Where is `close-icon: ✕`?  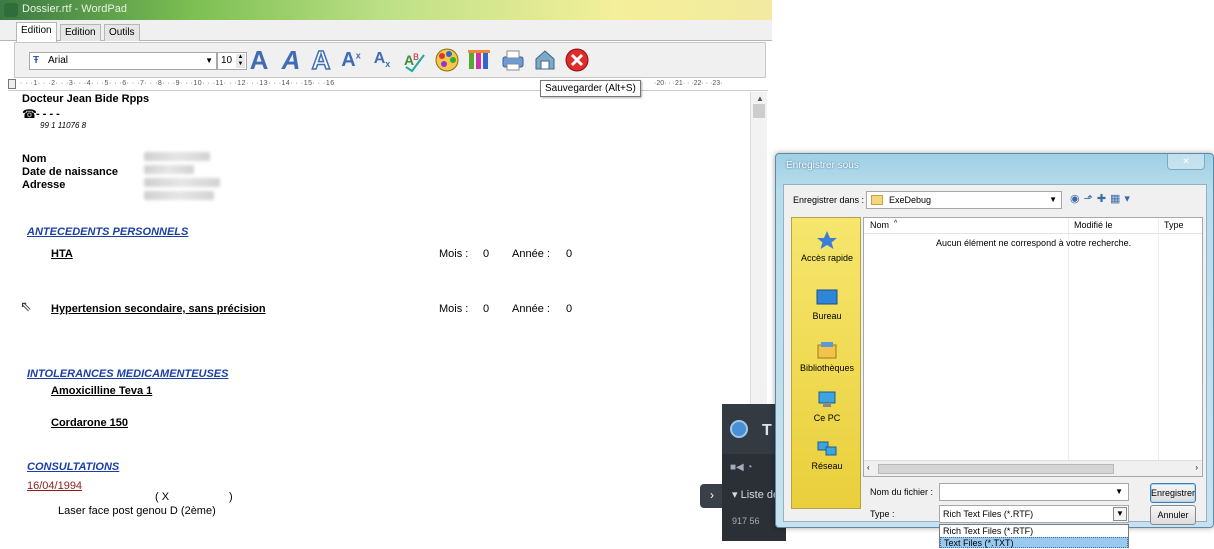
close-icon: ✕ is located at coordinates (1186, 161).